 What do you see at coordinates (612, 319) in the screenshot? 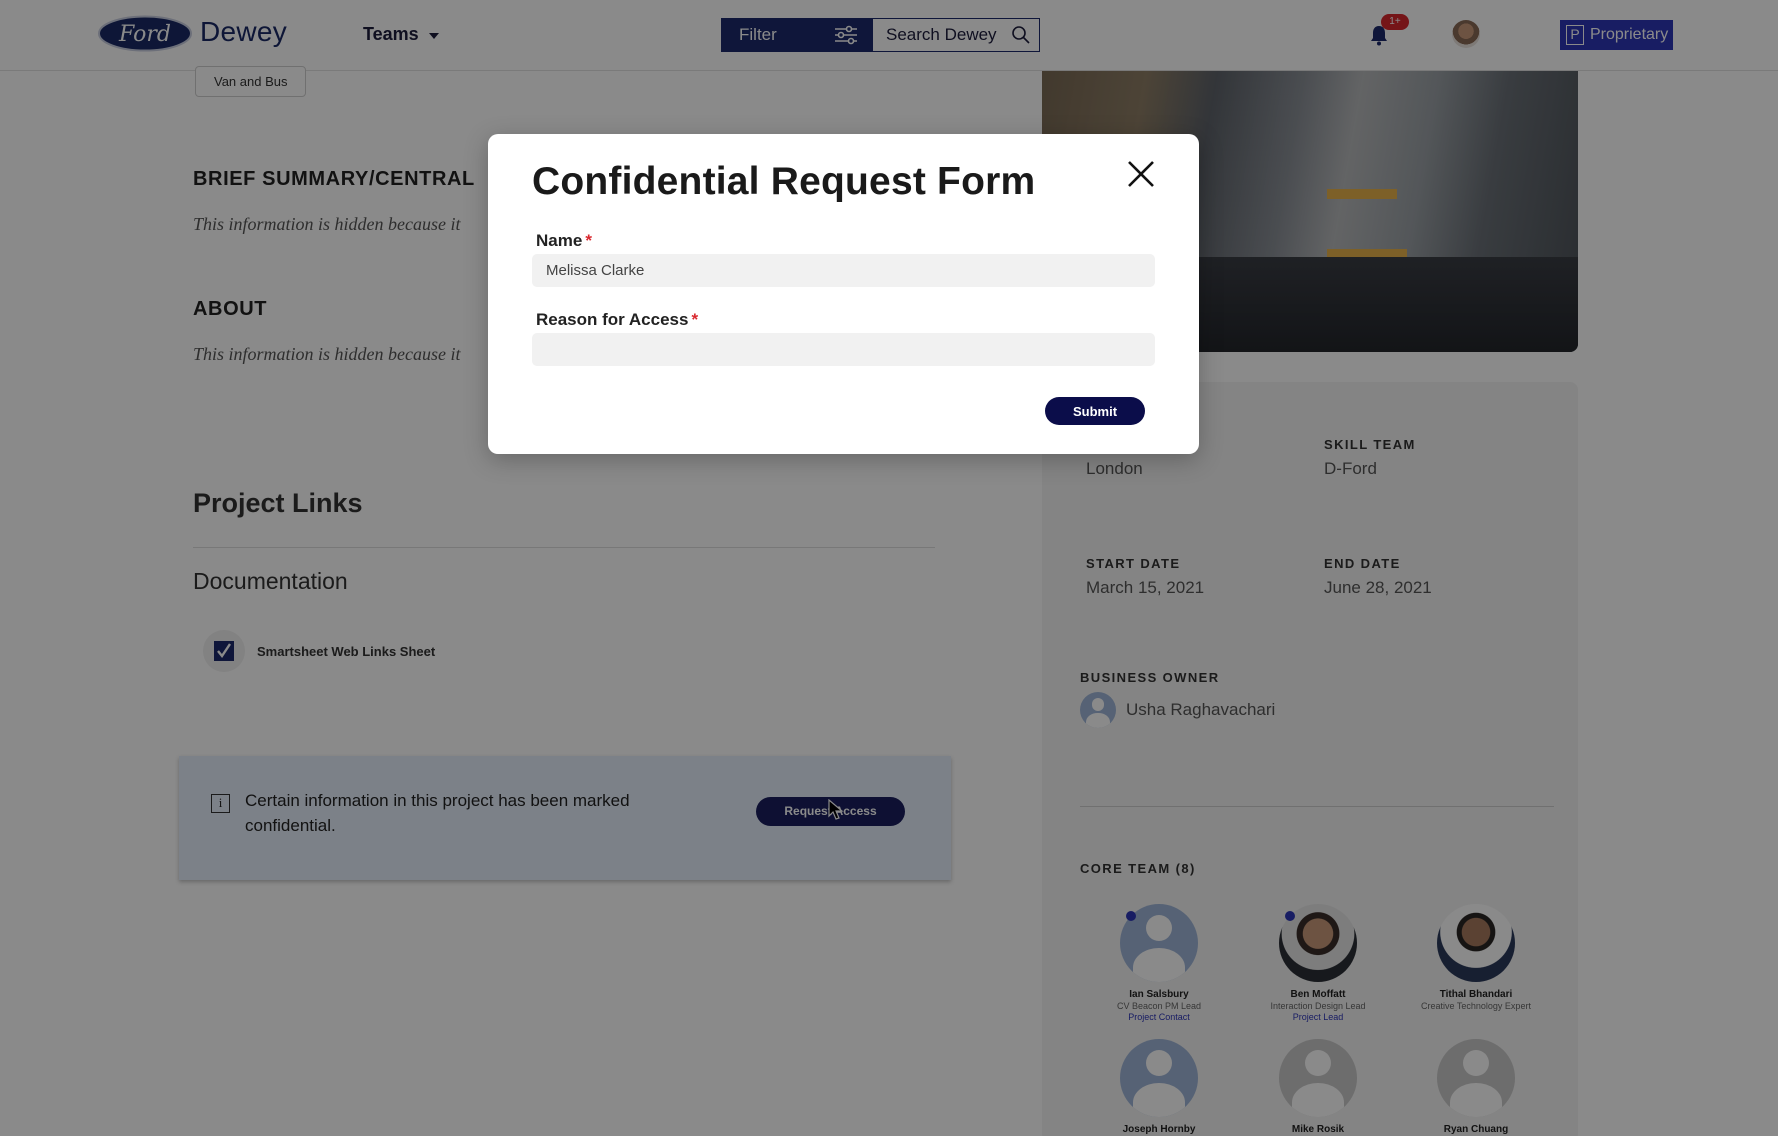
I see `reason-label-text: Reason for Access` at bounding box center [612, 319].